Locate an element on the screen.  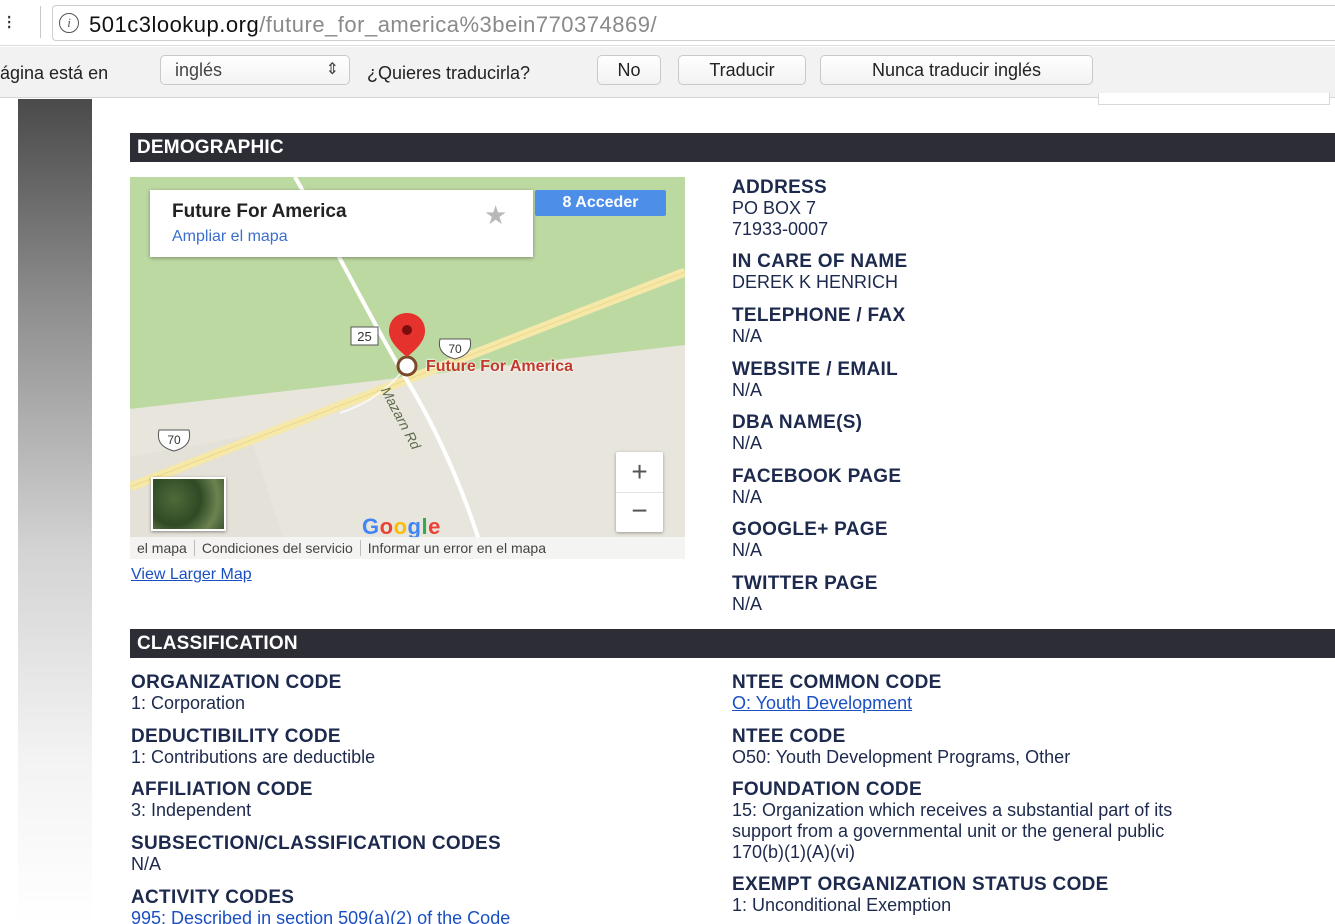
signin-label: Acceder is located at coordinates (607, 202).